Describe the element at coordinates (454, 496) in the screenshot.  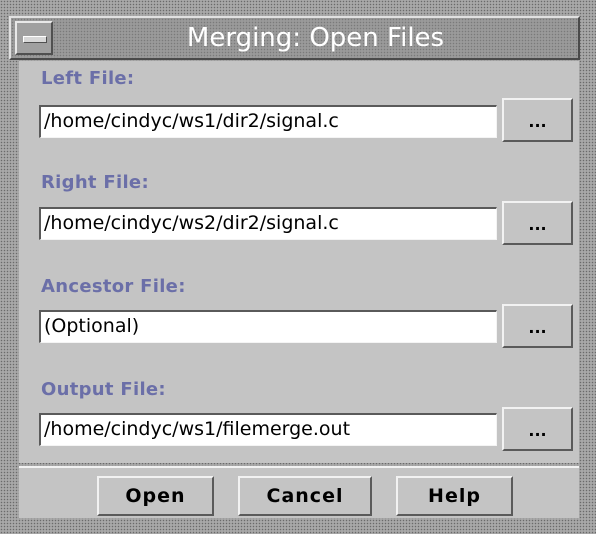
I see `help-button: Help` at that location.